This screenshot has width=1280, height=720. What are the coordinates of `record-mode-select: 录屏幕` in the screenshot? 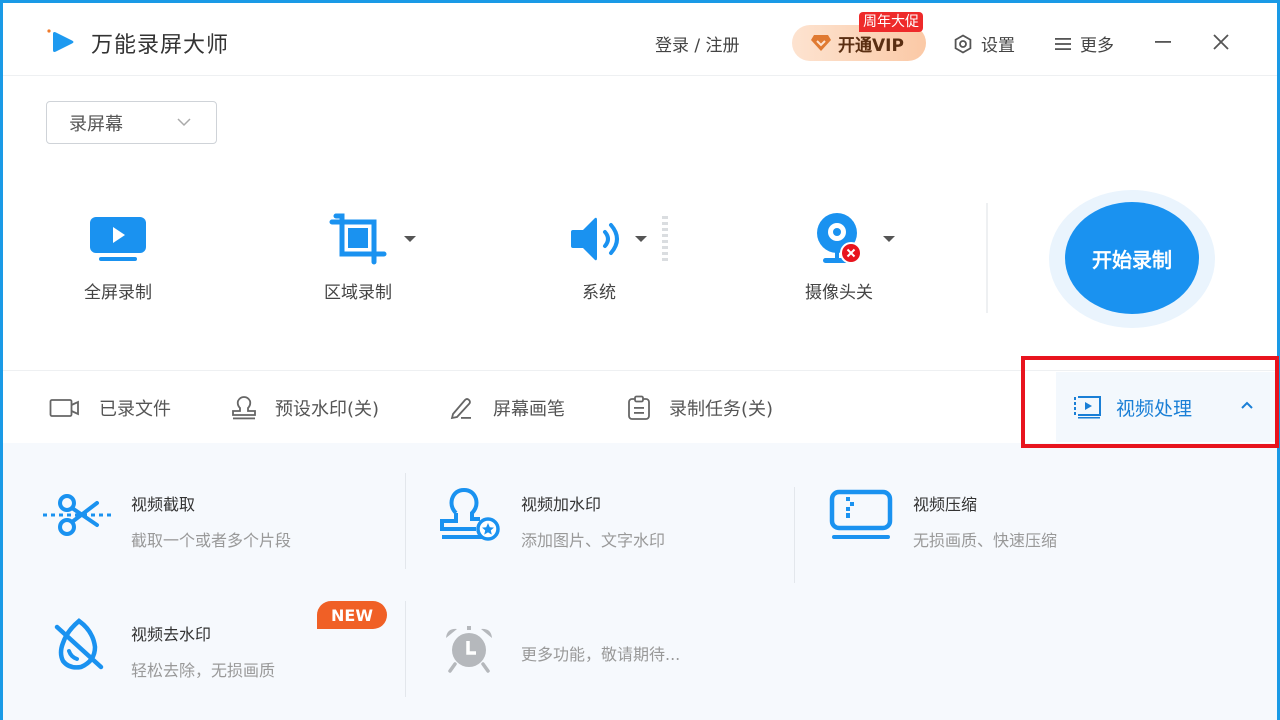 It's located at (131, 122).